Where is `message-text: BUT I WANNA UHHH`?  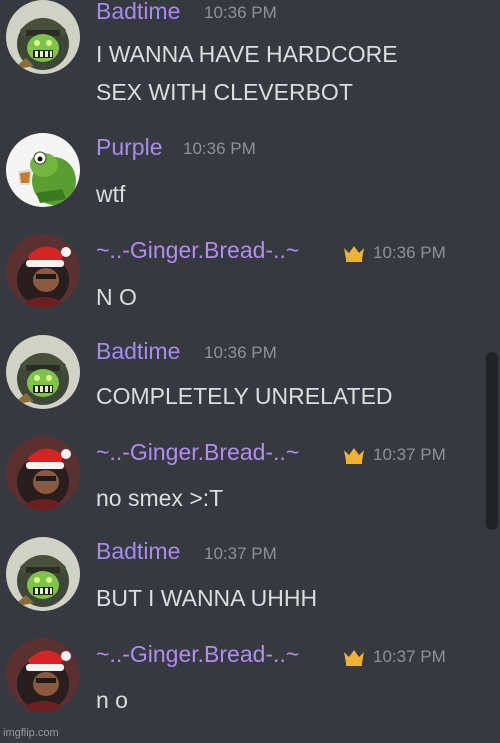 message-text: BUT I WANNA UHHH is located at coordinates (207, 598).